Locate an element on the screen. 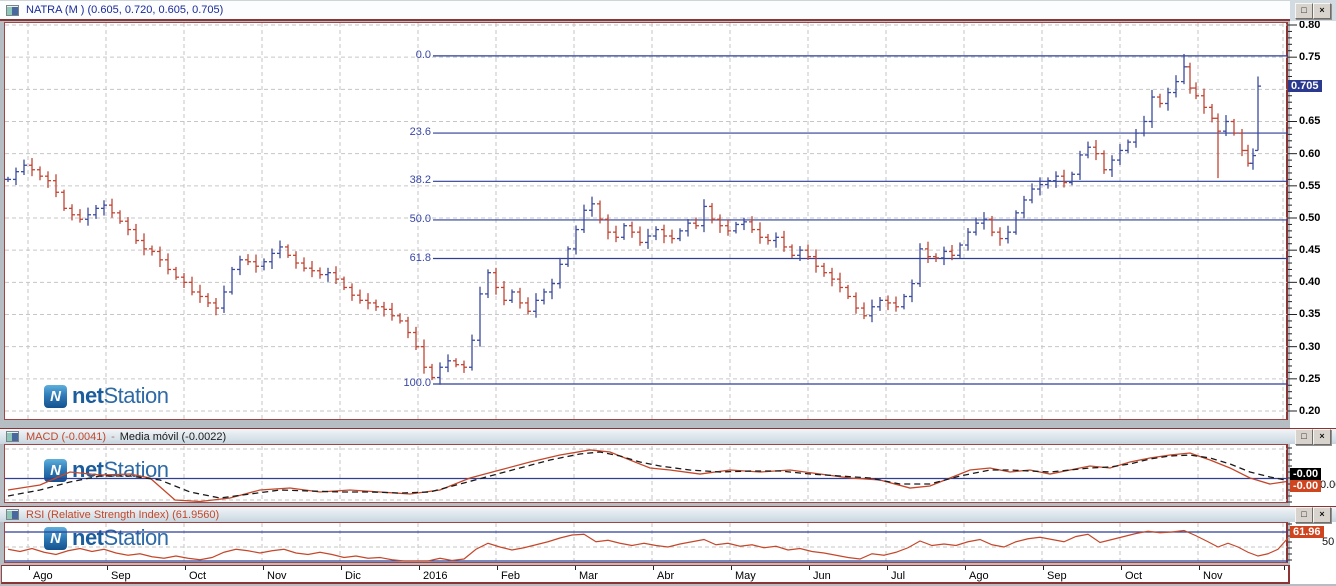  rsi-close-button: × is located at coordinates (1322, 515).